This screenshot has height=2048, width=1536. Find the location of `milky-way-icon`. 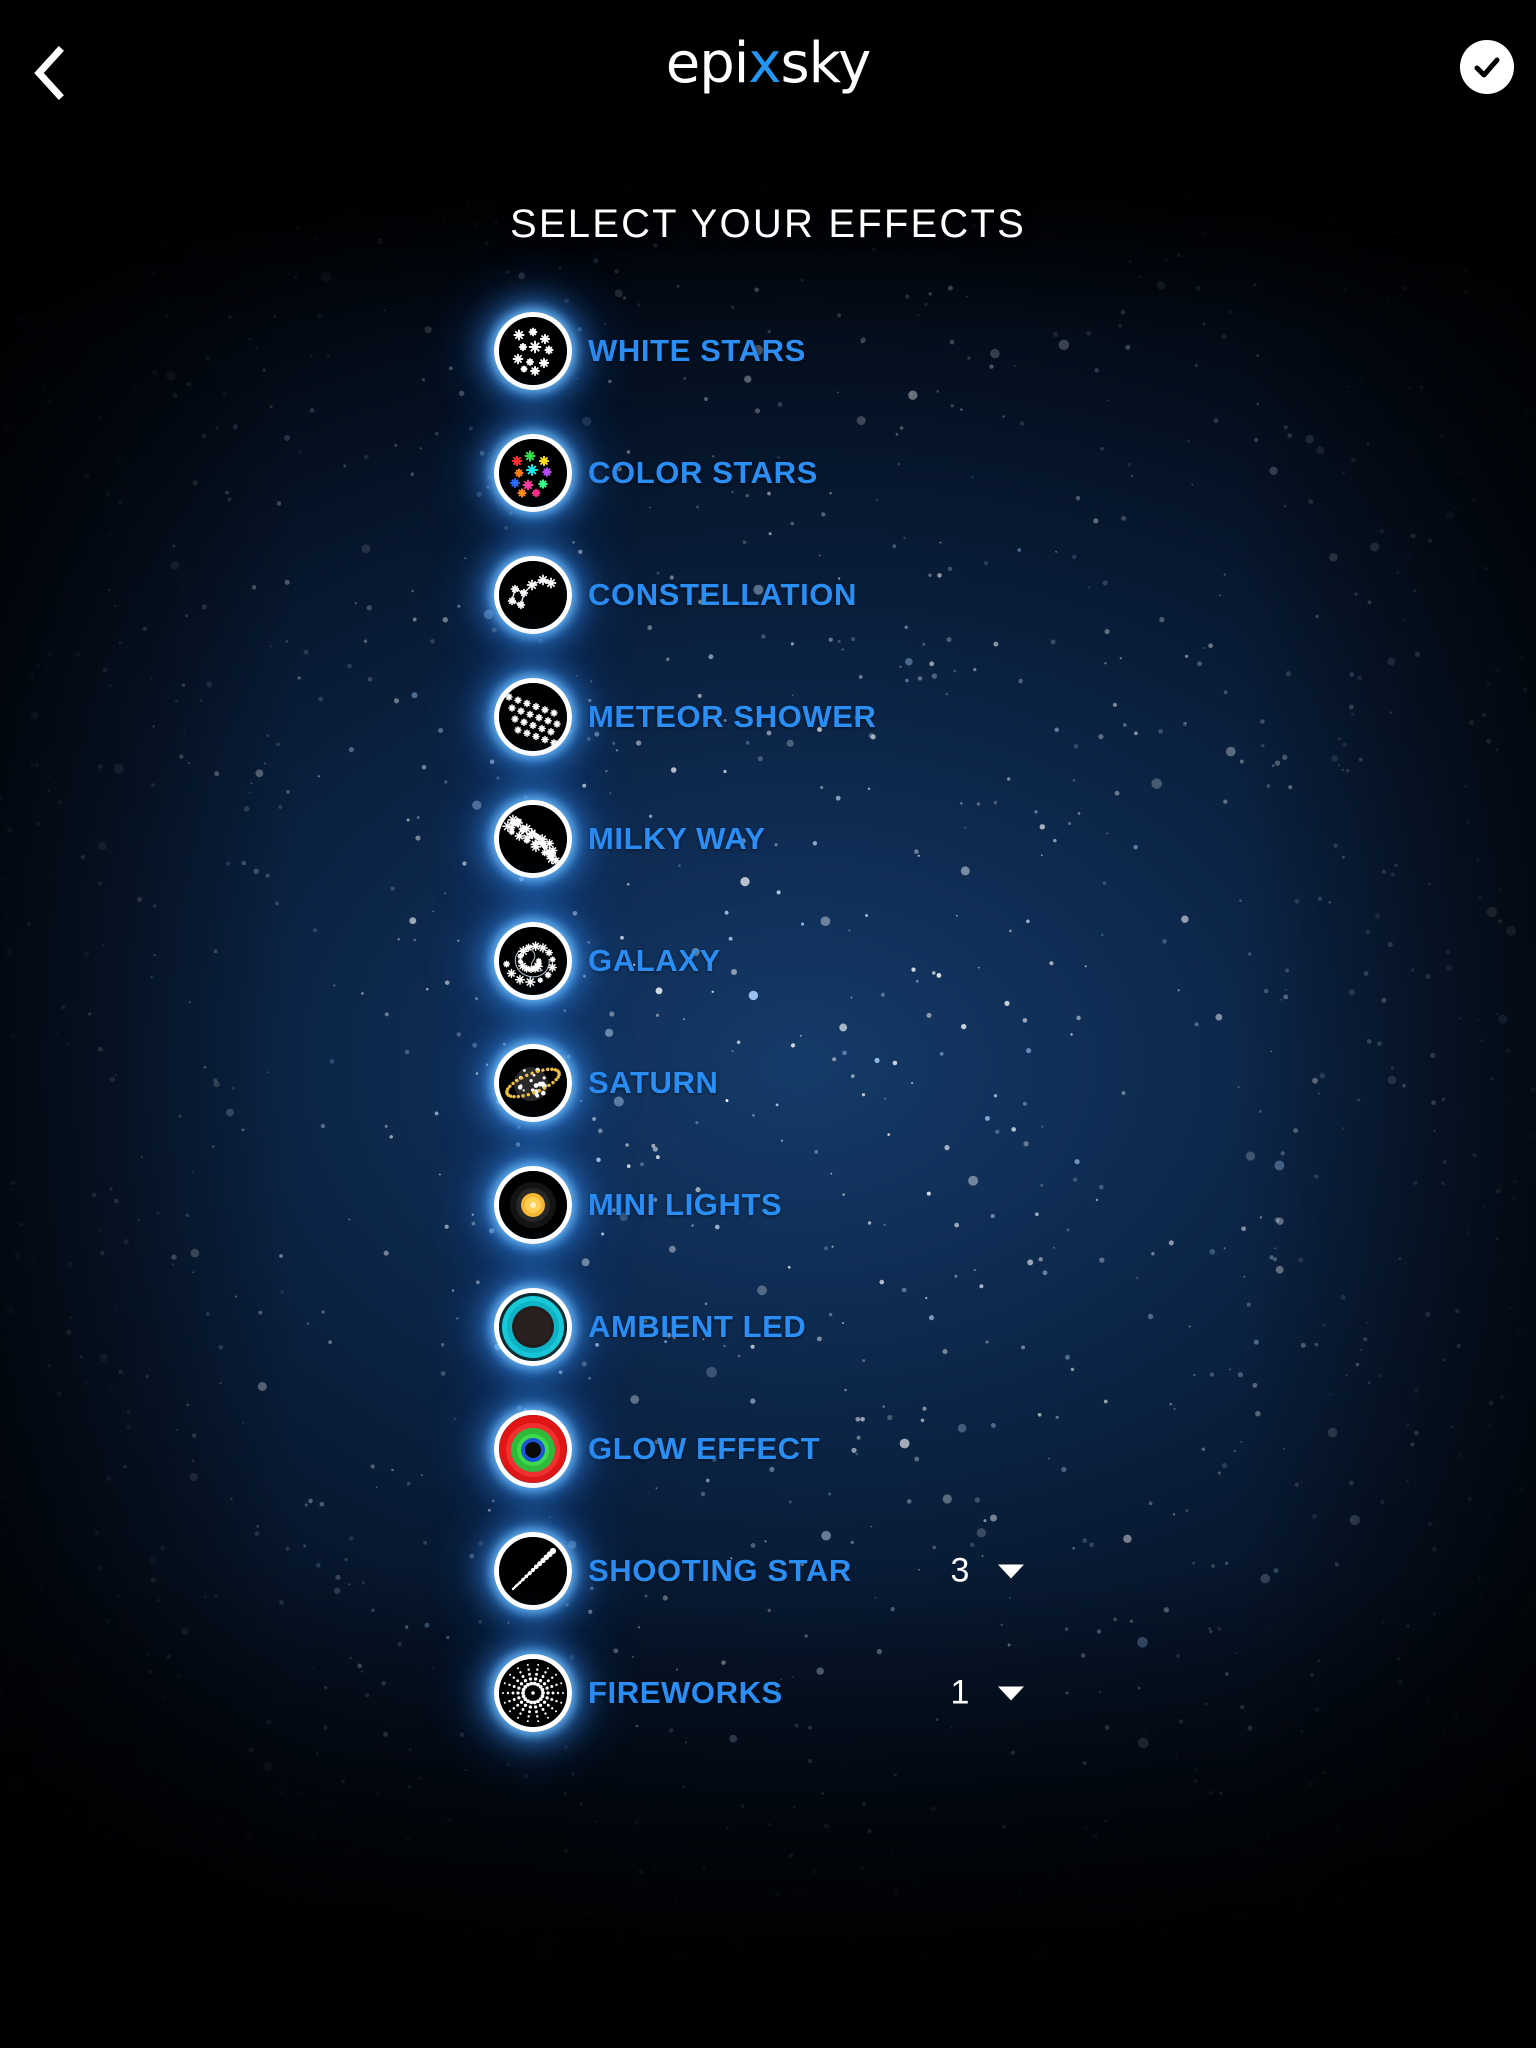

milky-way-icon is located at coordinates (533, 839).